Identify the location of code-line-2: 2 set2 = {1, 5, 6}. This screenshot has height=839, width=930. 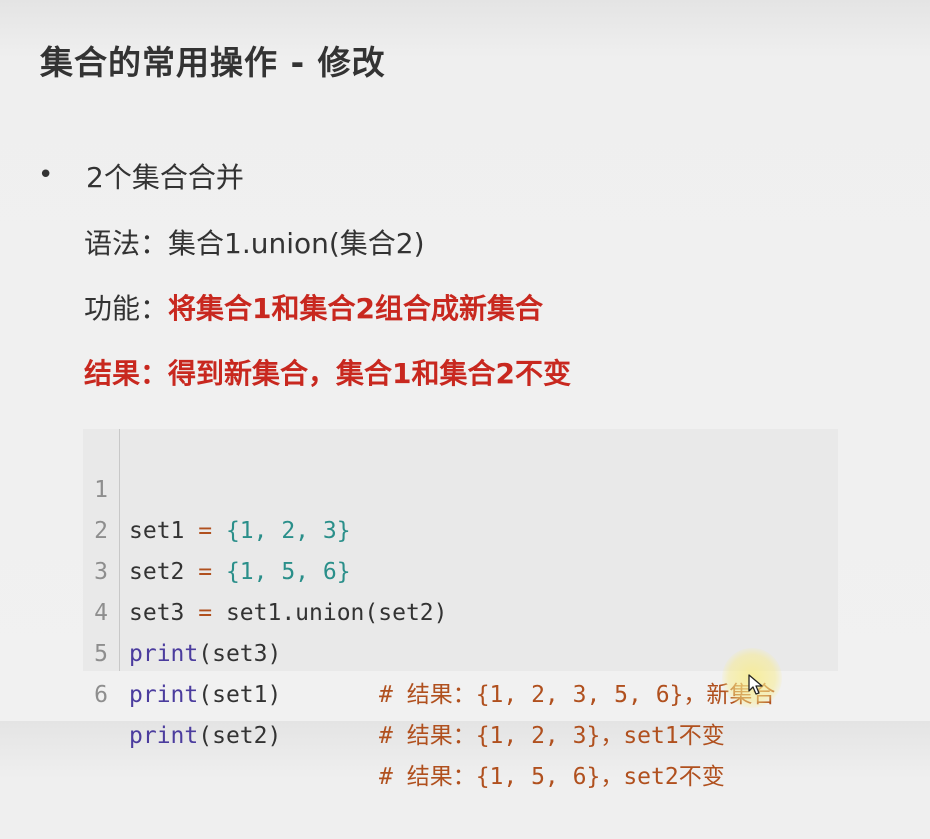
(460, 527).